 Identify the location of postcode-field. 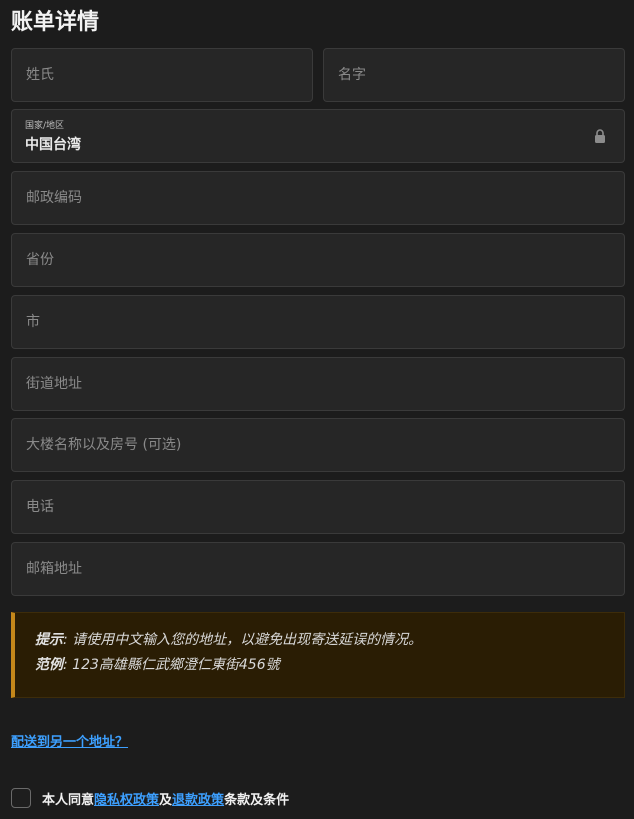
(318, 198).